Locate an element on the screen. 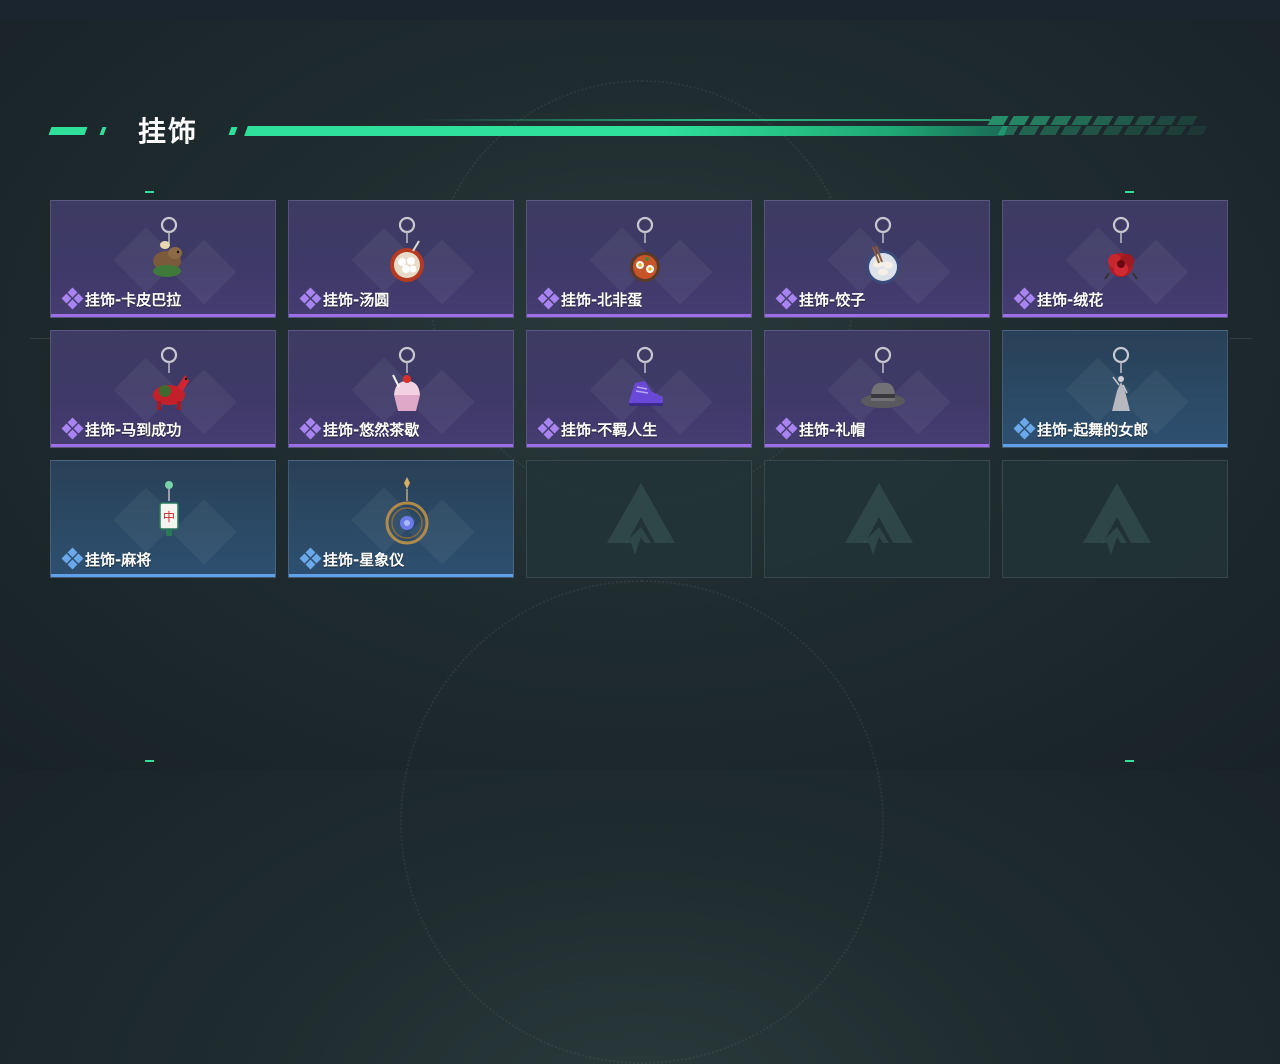 The image size is (1280, 1064). charm-card: 挂饰-星象仪 is located at coordinates (401, 519).